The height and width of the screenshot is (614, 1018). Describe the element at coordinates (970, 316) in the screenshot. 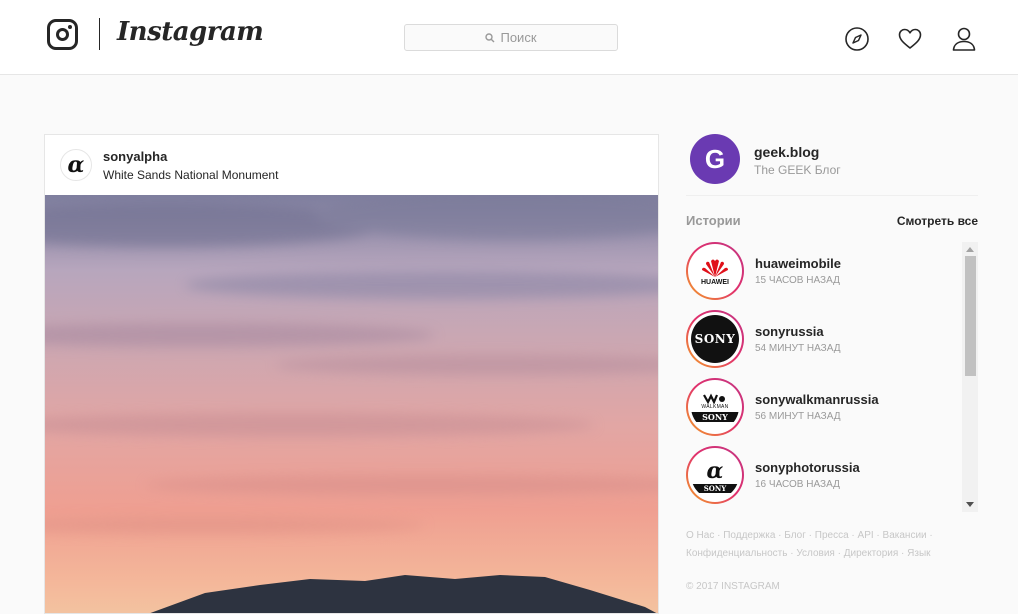

I see `scrollbar-thumb` at that location.